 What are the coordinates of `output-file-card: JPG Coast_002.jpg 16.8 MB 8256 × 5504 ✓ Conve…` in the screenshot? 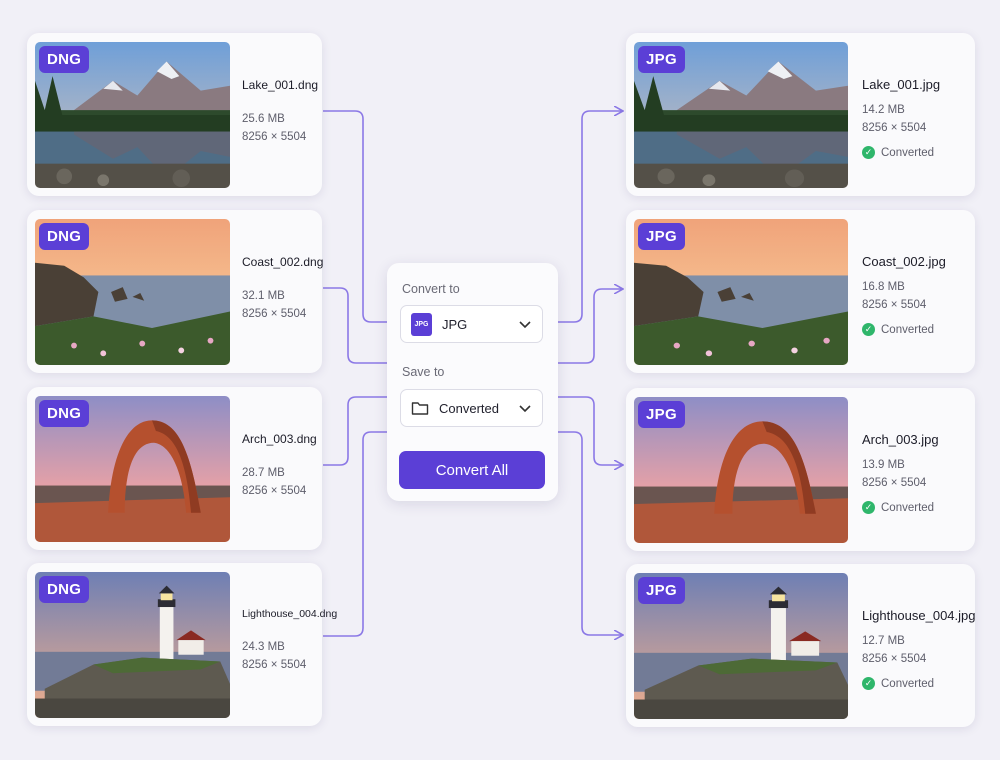 It's located at (800, 291).